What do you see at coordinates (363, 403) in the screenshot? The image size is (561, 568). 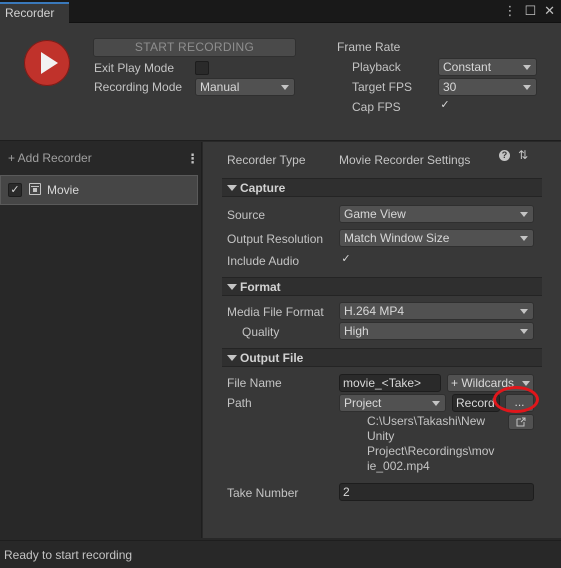 I see `path-root-value: Project` at bounding box center [363, 403].